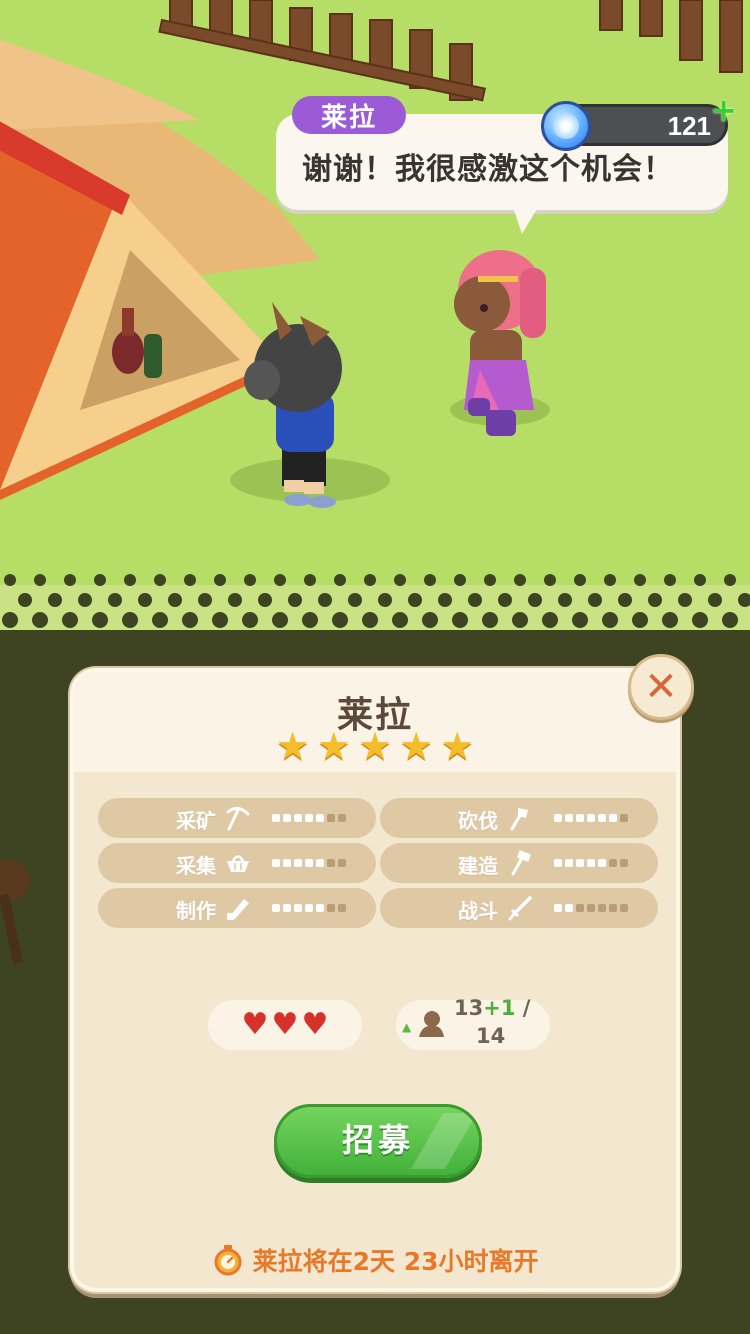 The image size is (750, 1334). I want to click on skill-combat: 战斗, so click(519, 908).